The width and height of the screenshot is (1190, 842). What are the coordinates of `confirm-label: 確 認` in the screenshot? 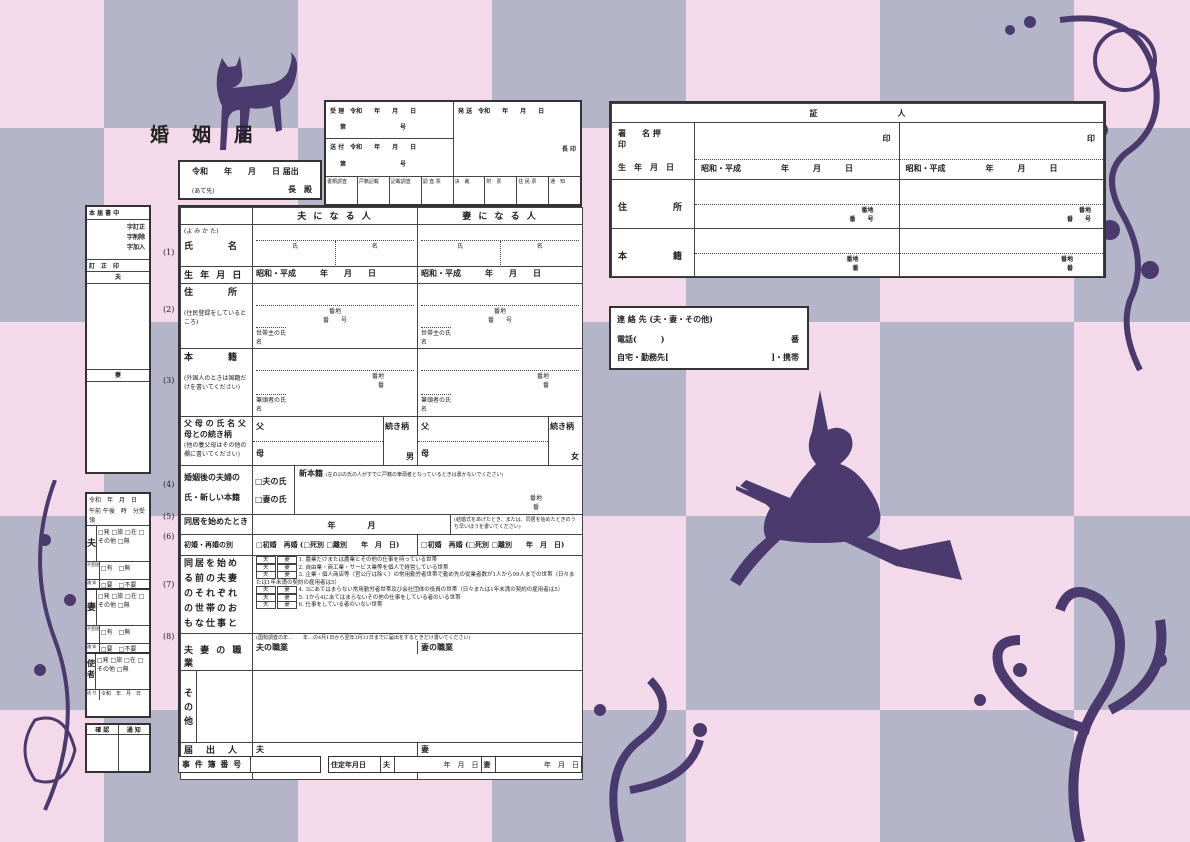 It's located at (102, 730).